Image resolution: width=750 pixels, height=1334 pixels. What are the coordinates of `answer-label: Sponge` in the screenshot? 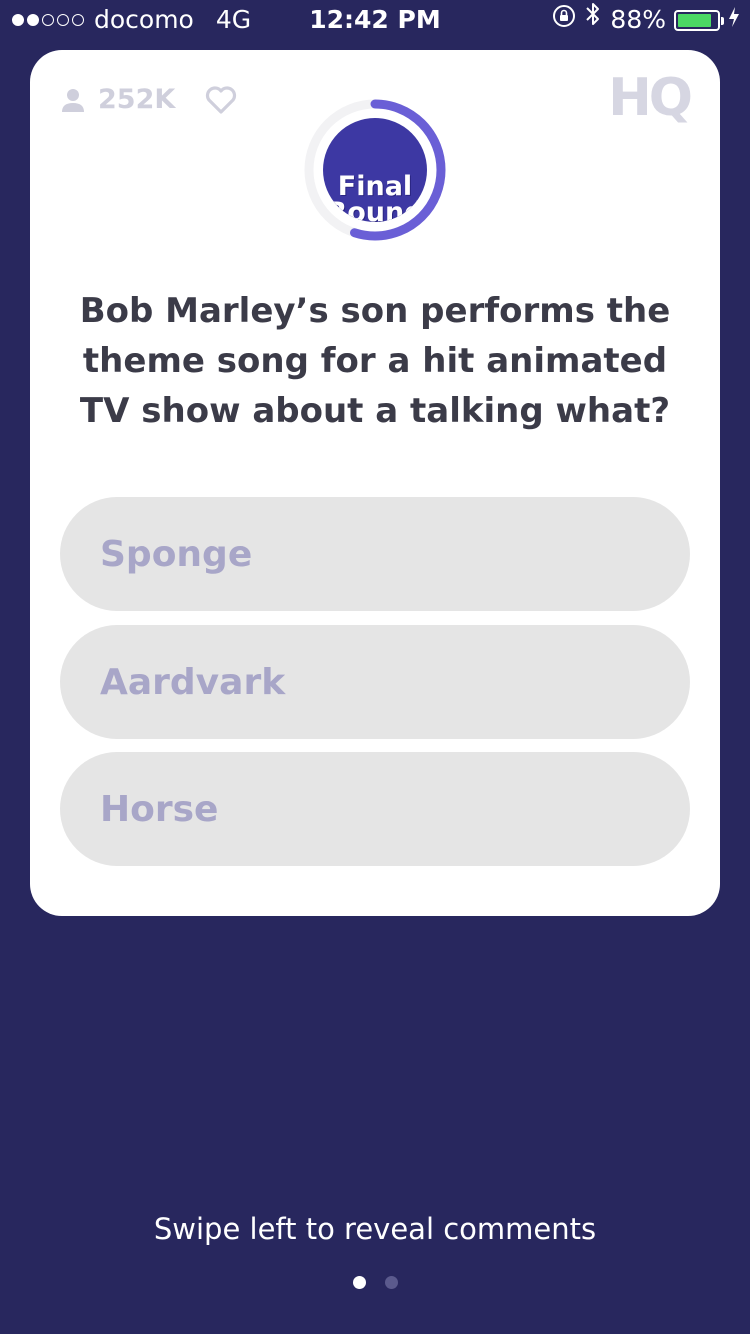 It's located at (176, 554).